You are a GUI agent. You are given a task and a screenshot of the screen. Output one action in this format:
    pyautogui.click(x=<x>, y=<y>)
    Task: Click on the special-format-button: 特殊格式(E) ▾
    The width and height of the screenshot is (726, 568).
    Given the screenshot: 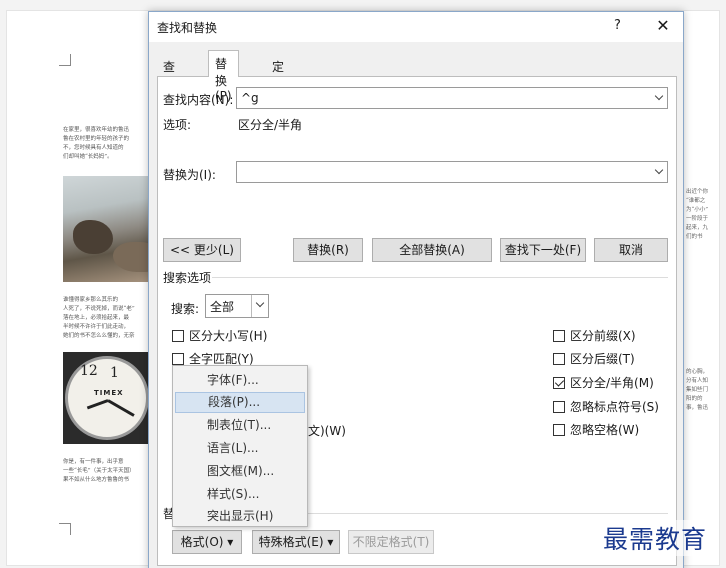 What is the action you would take?
    pyautogui.click(x=296, y=542)
    